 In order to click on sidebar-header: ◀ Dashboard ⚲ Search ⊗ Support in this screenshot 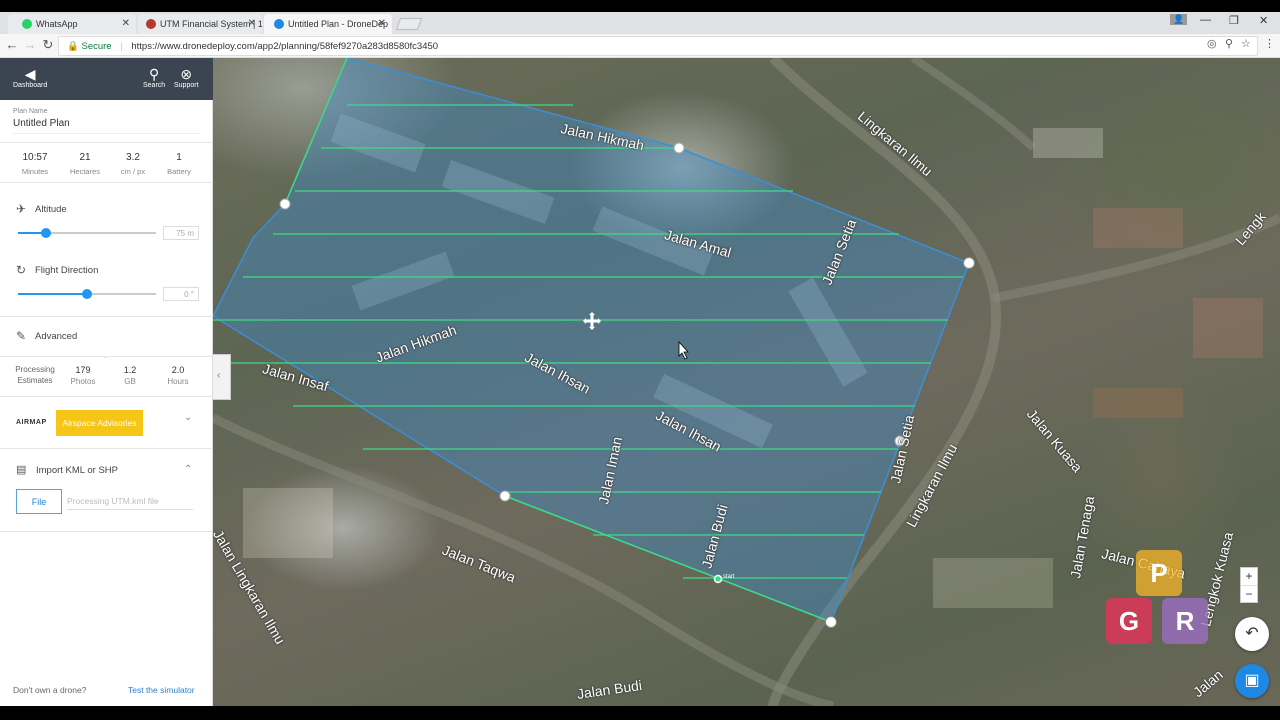, I will do `click(106, 79)`.